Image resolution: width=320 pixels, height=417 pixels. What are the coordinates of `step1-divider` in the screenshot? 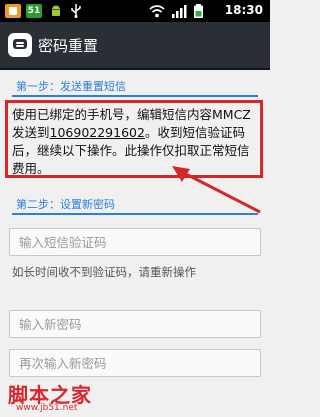 It's located at (135, 96).